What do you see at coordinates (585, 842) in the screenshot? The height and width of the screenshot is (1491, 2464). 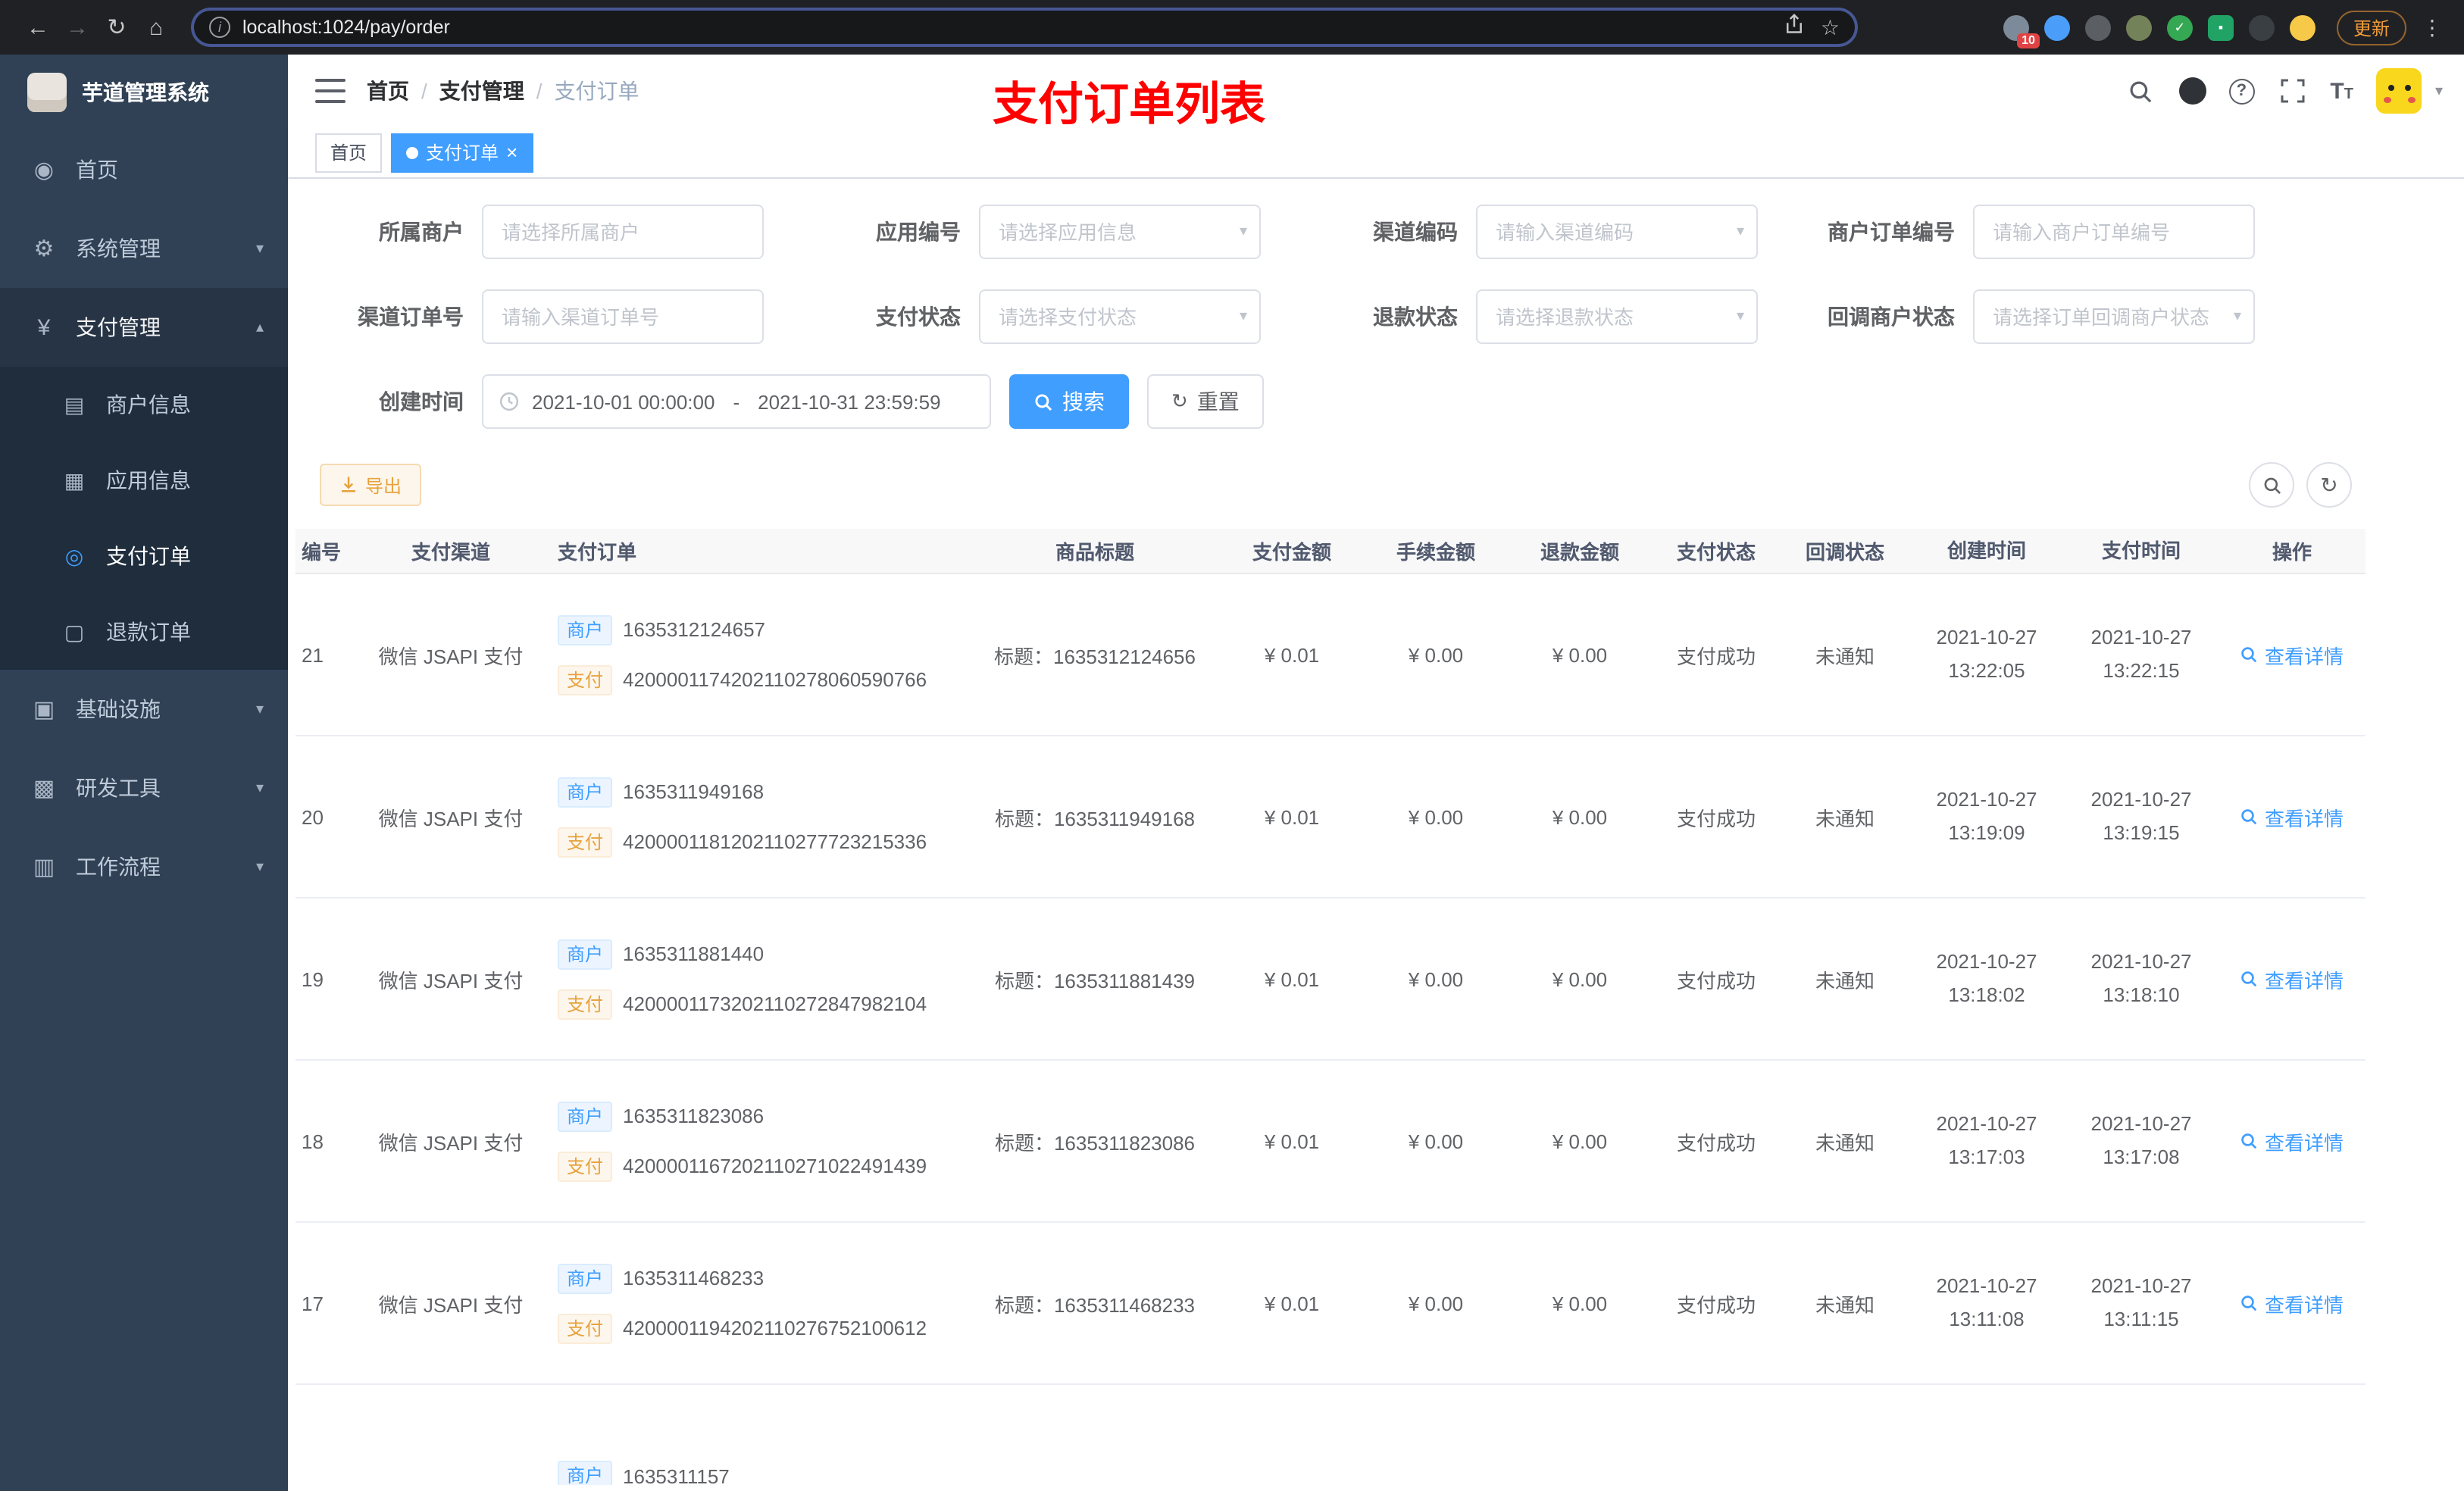 I see `pay-tag: 支付` at bounding box center [585, 842].